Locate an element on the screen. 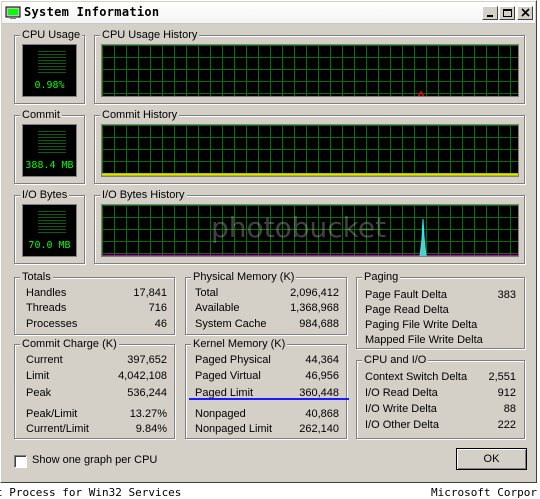 Image resolution: width=540 pixels, height=499 pixels. show-one-graph-checkbox is located at coordinates (20, 461).